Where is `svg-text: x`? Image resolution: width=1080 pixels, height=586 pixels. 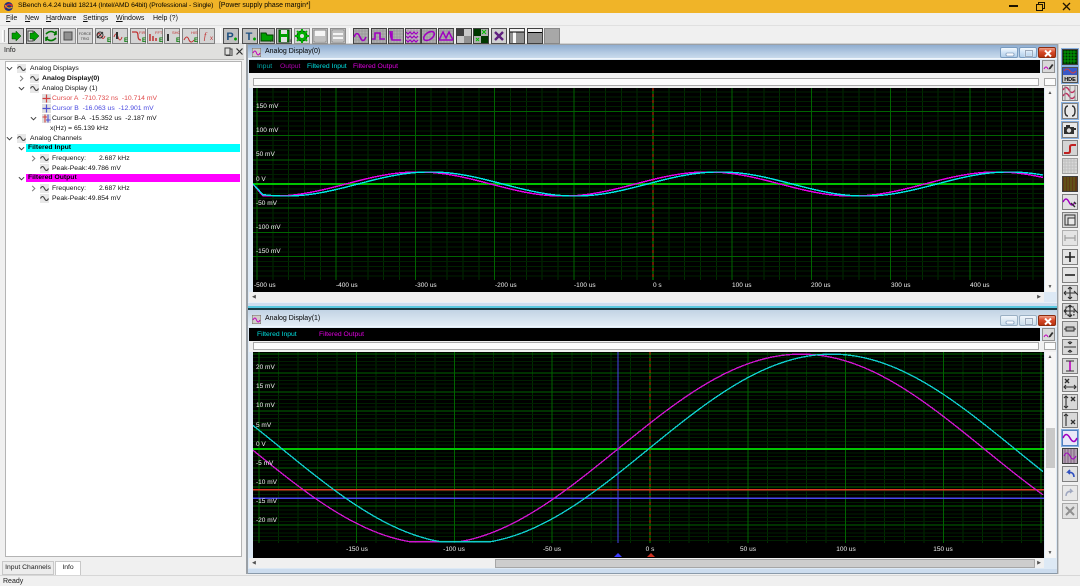
svg-text: x is located at coordinates (211, 39).